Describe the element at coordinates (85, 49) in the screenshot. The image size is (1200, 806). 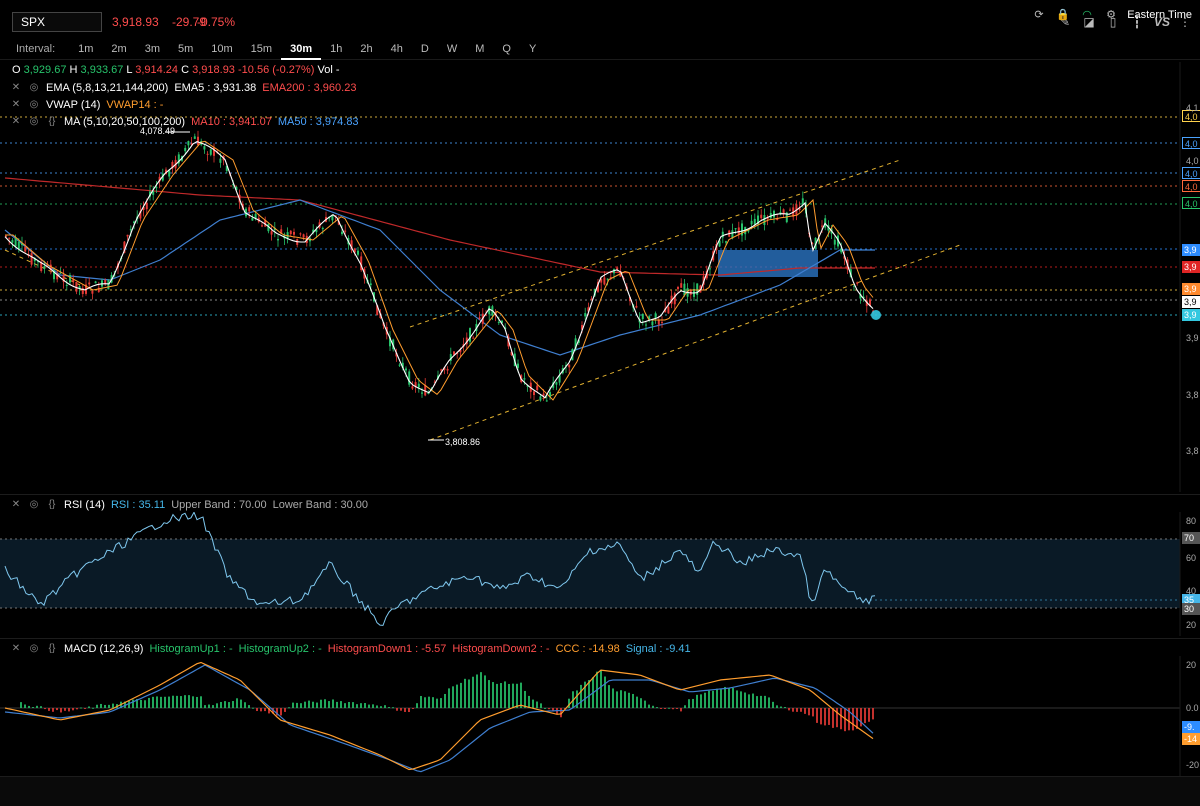
I see `interval-1m: 1m` at that location.